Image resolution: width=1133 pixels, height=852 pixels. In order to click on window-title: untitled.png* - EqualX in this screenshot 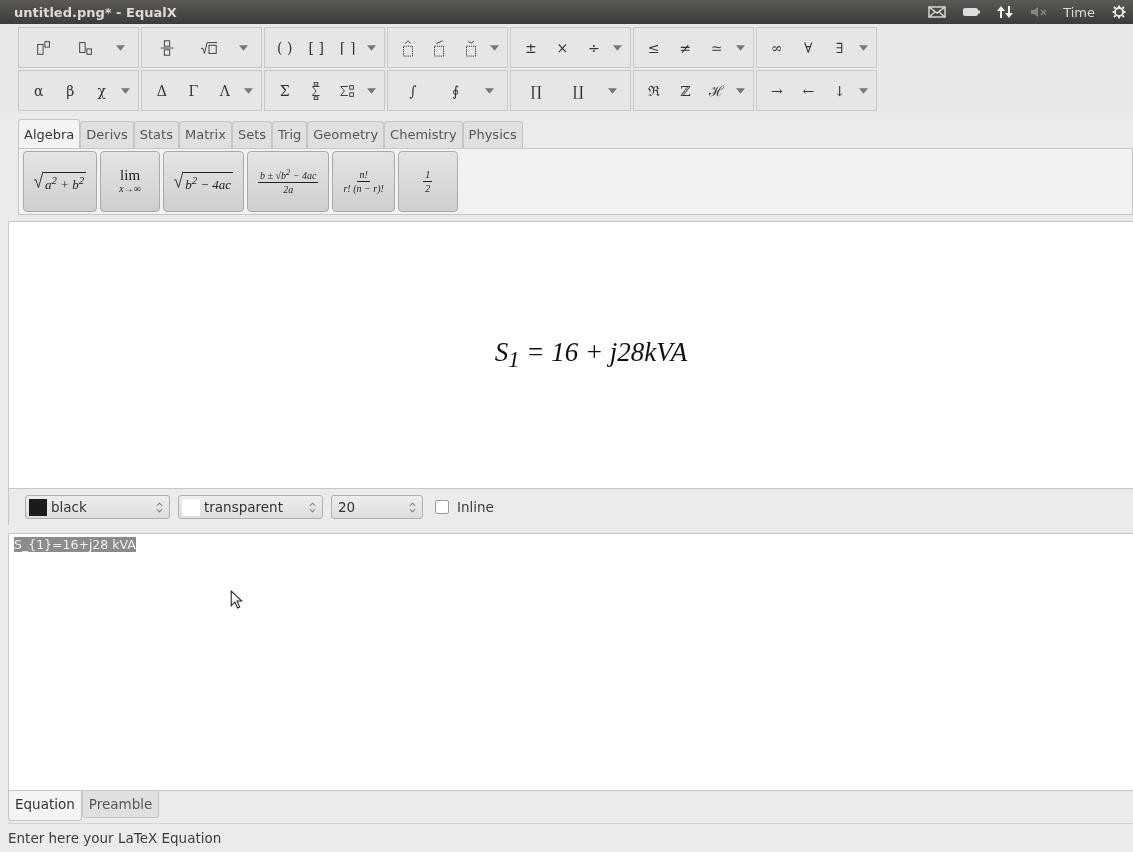, I will do `click(95, 12)`.